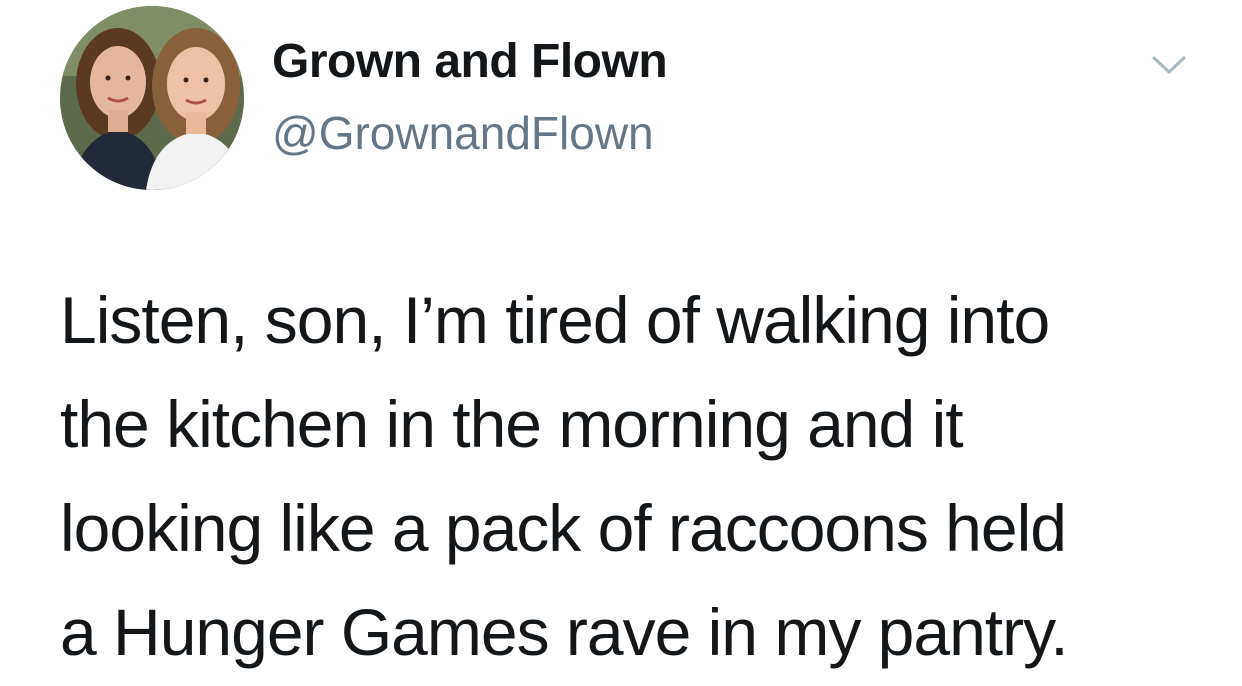 This screenshot has width=1242, height=686. What do you see at coordinates (564, 632) in the screenshot?
I see `tweet-text-line: a Hunger Games rave in my pantry.` at bounding box center [564, 632].